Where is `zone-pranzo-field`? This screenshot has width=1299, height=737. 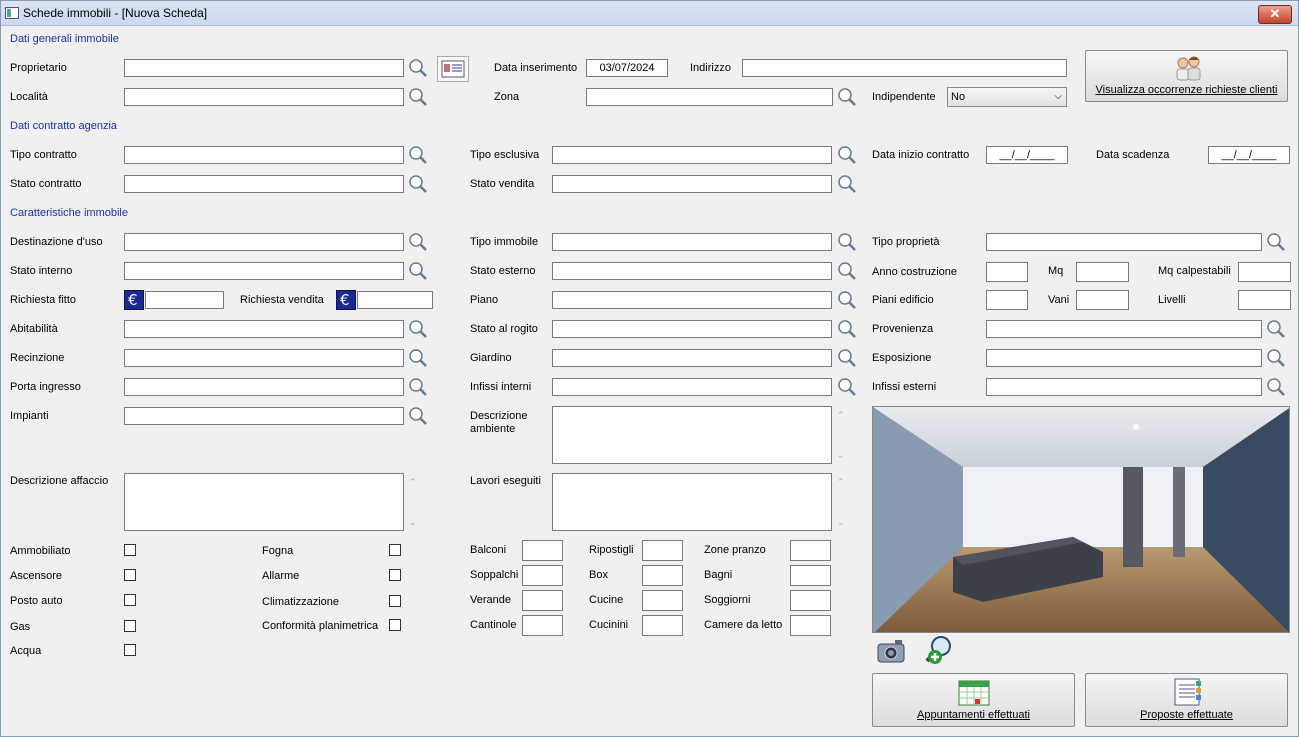
zone-pranzo-field is located at coordinates (810, 550).